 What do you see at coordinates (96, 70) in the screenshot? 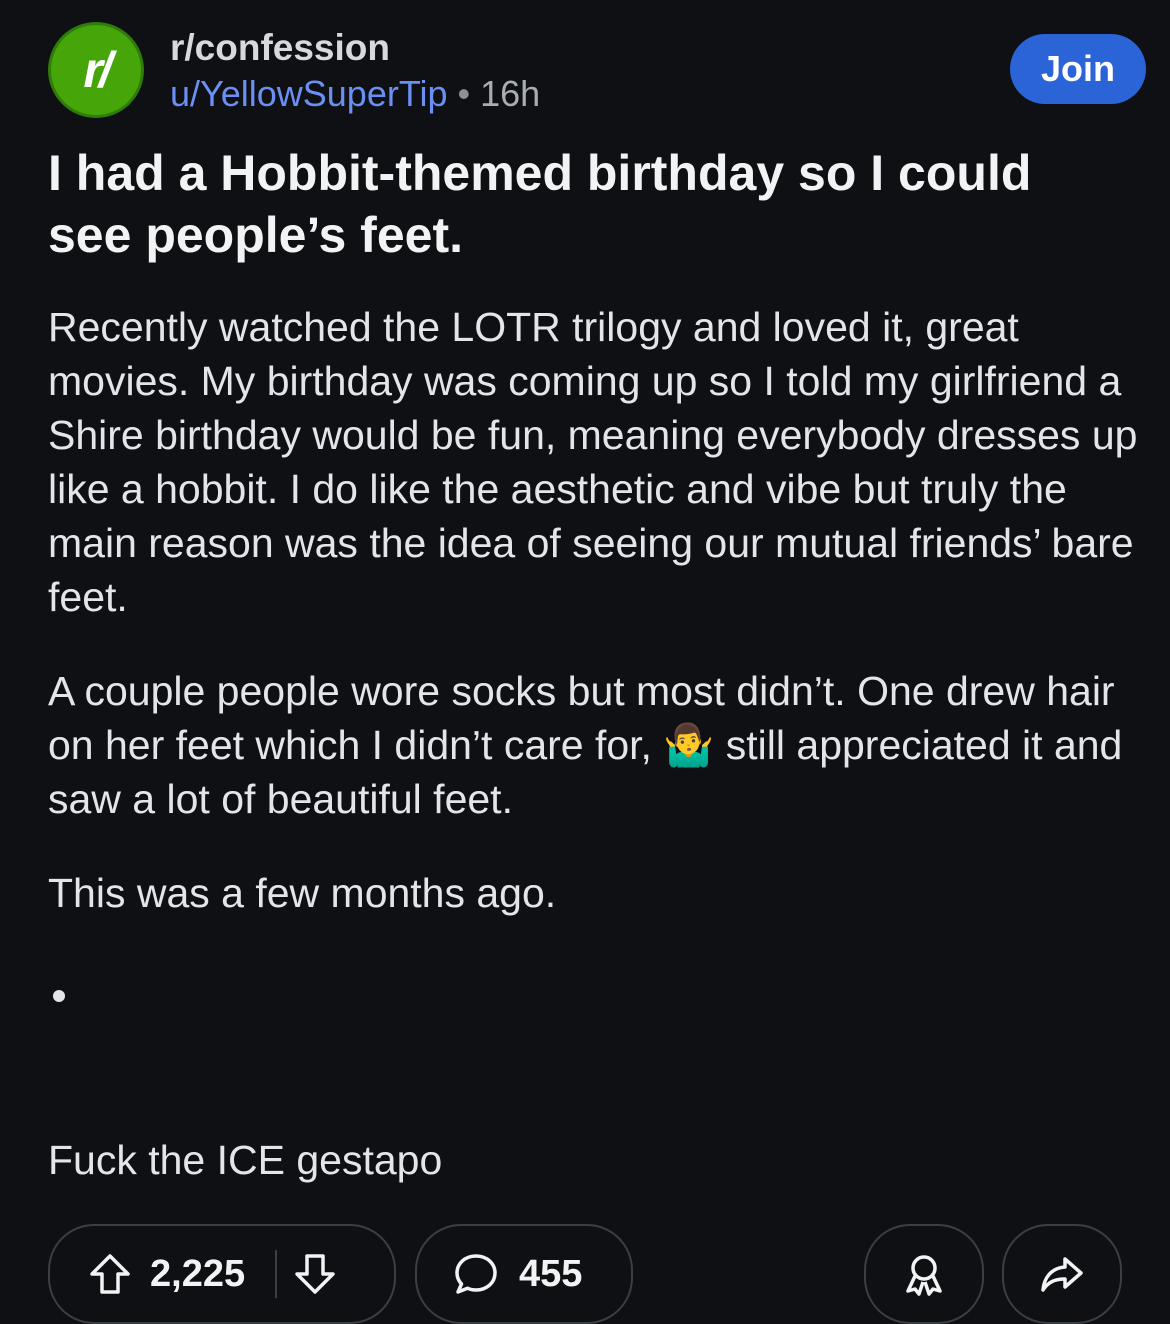
I see `subreddit-avatar: r/` at bounding box center [96, 70].